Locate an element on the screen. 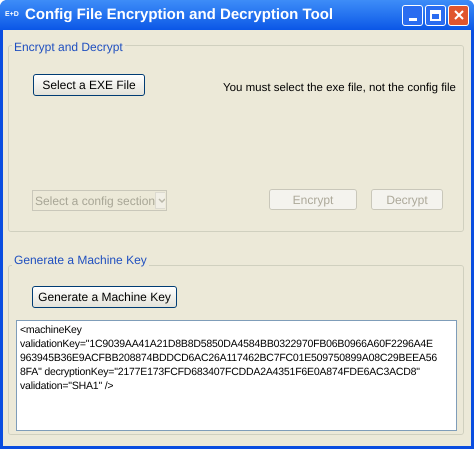 Image resolution: width=474 pixels, height=449 pixels. select-exe-button: Select a EXE File is located at coordinates (89, 85).